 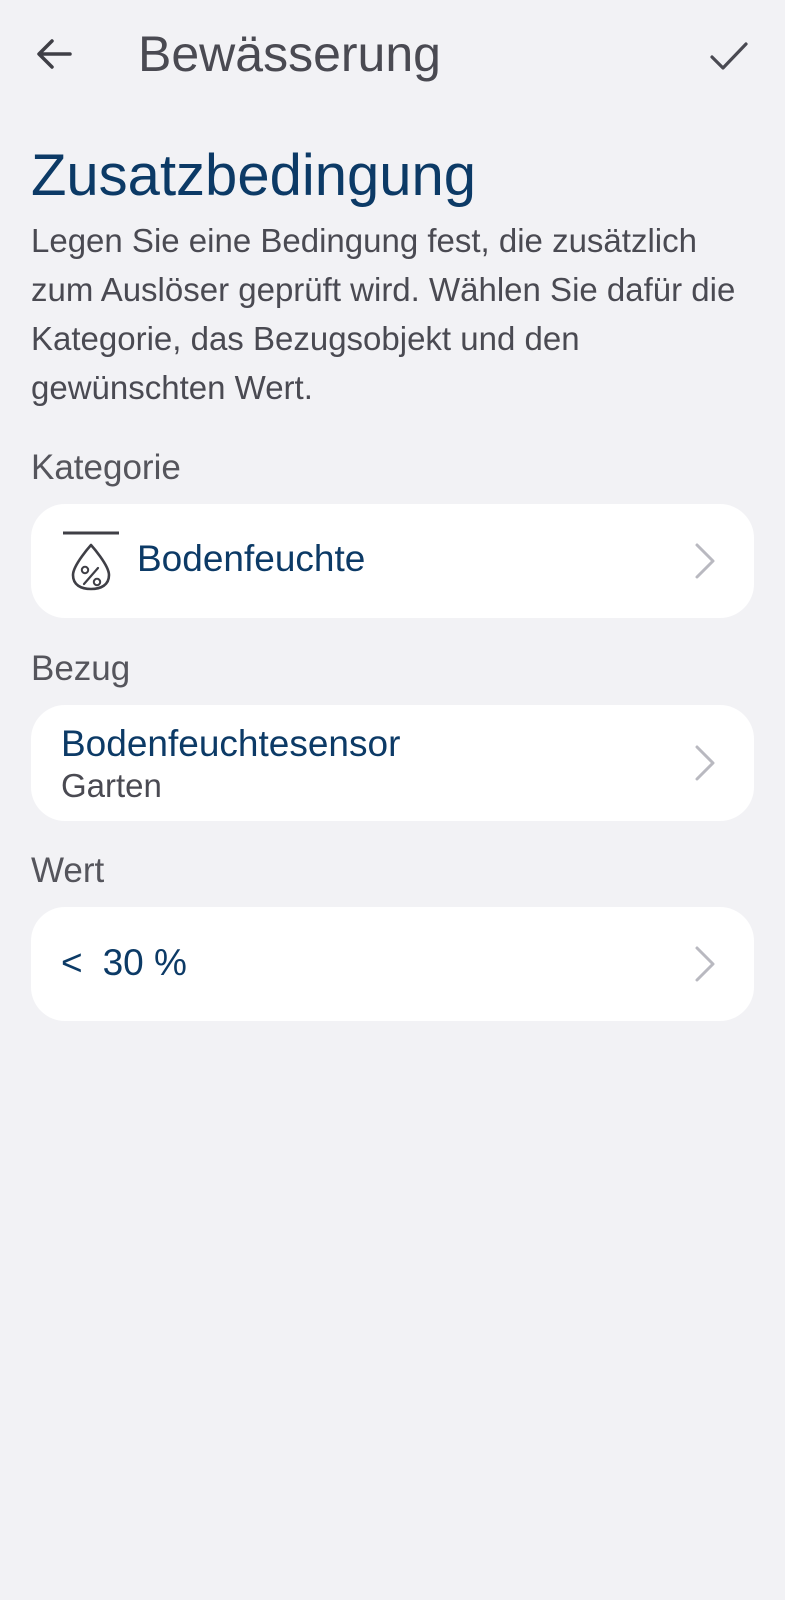 I want to click on back-button, so click(x=54, y=54).